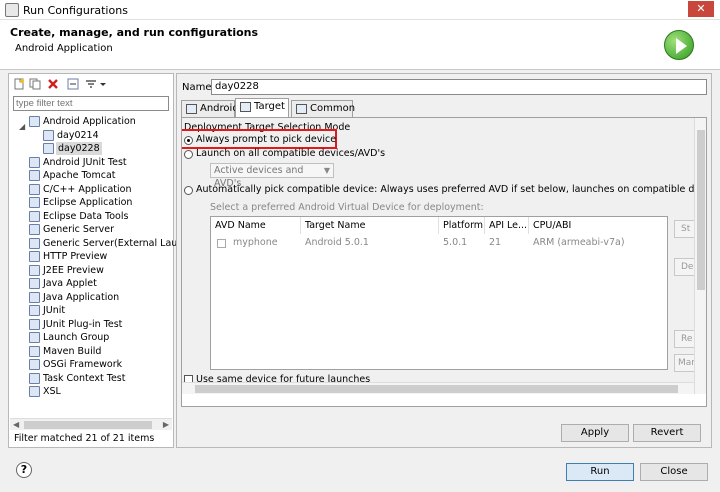 The height and width of the screenshot is (492, 720). Describe the element at coordinates (12, 10) in the screenshot. I see `run-config-app-icon` at that location.